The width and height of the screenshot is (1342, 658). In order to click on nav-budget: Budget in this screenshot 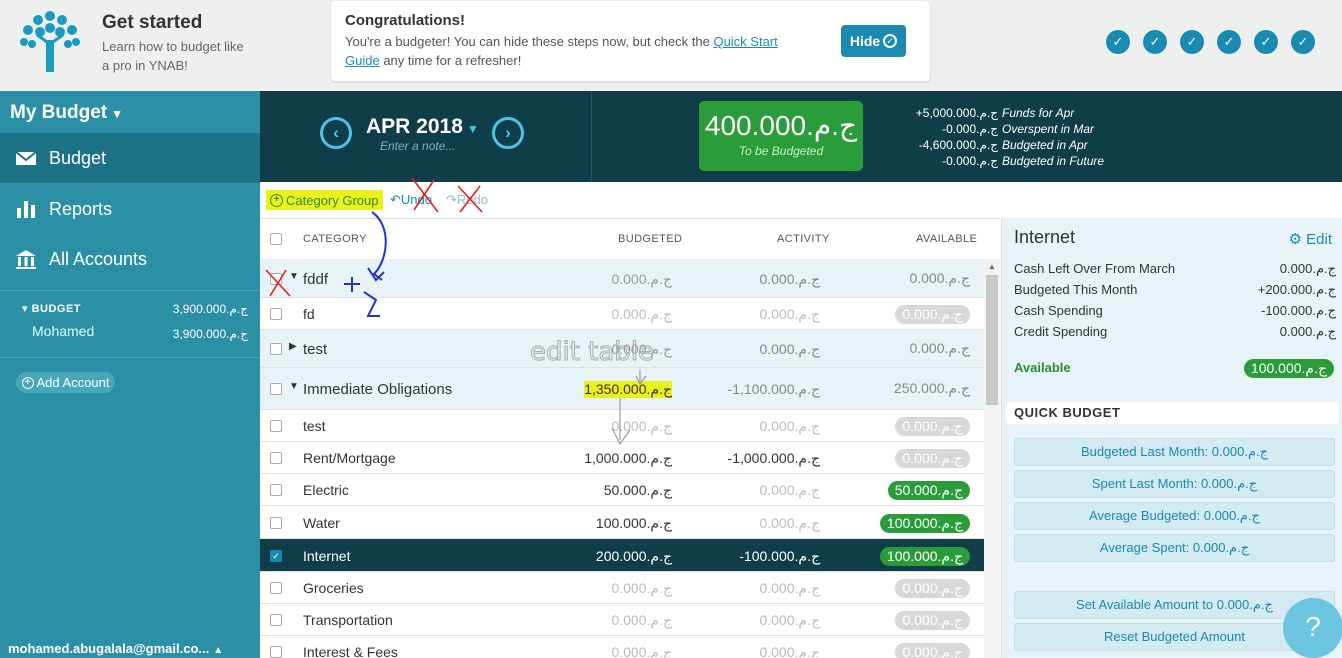, I will do `click(130, 158)`.